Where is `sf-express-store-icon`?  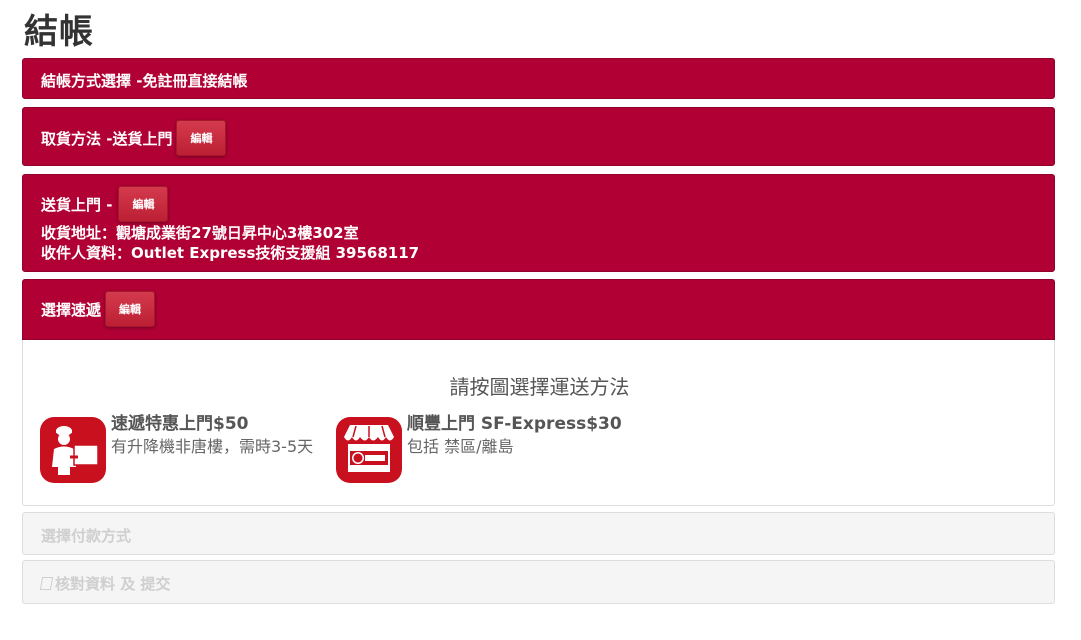 sf-express-store-icon is located at coordinates (369, 450).